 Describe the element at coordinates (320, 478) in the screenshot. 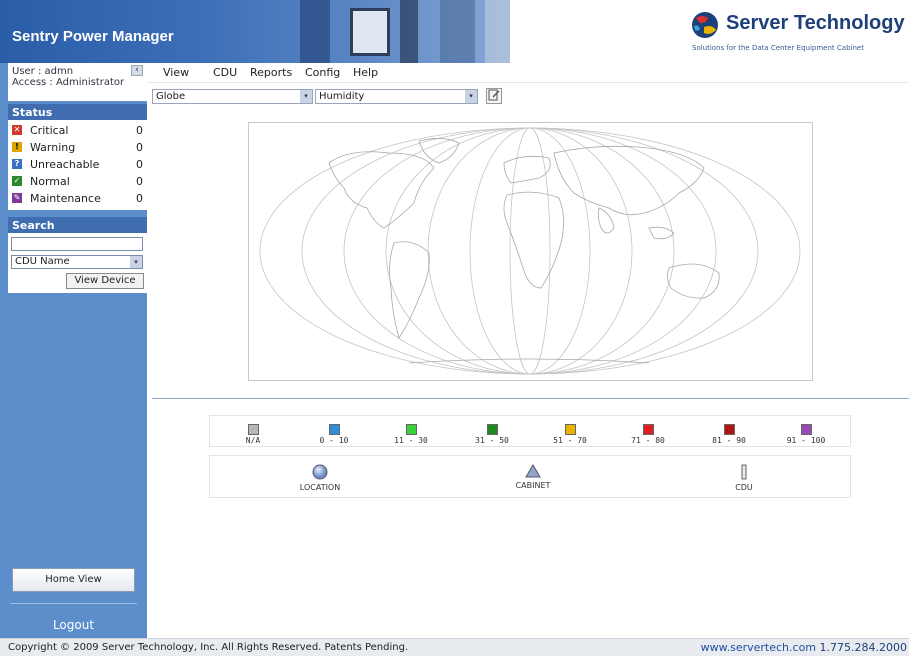

I see `legend-location: LOCATION` at that location.